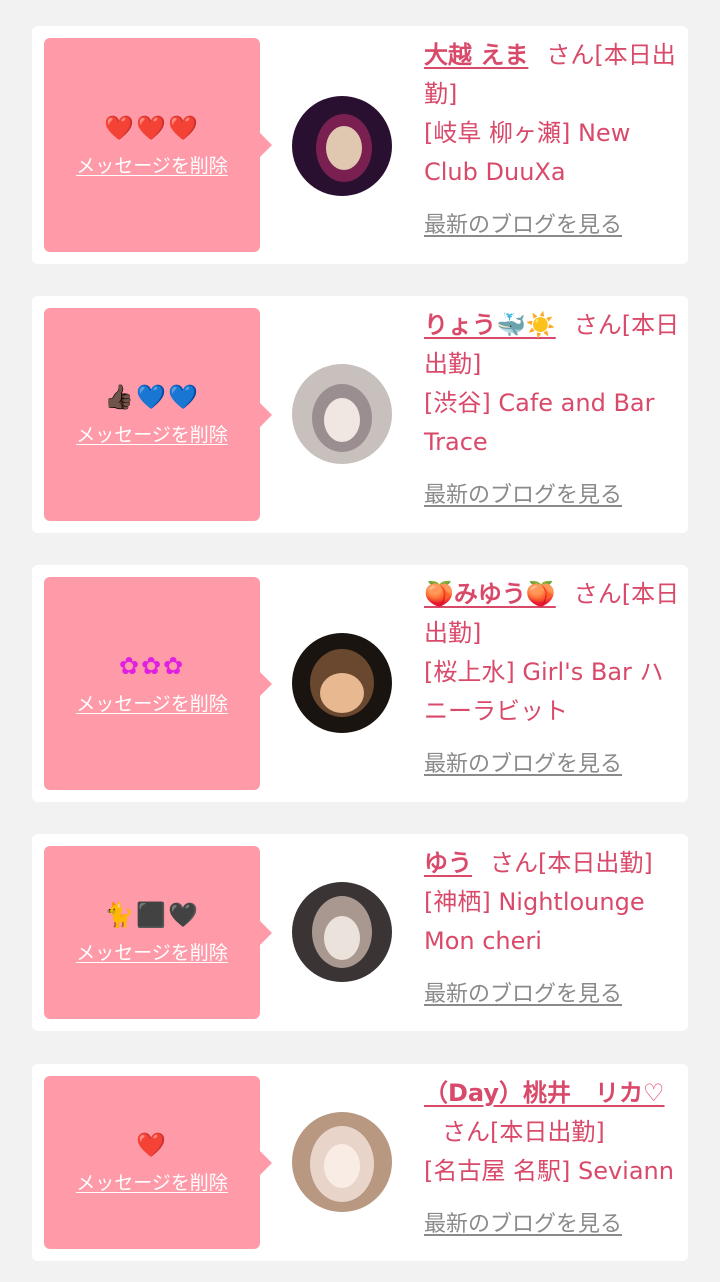  I want to click on shop-name: [渋谷] Cafe and Bar Trace, so click(539, 422).